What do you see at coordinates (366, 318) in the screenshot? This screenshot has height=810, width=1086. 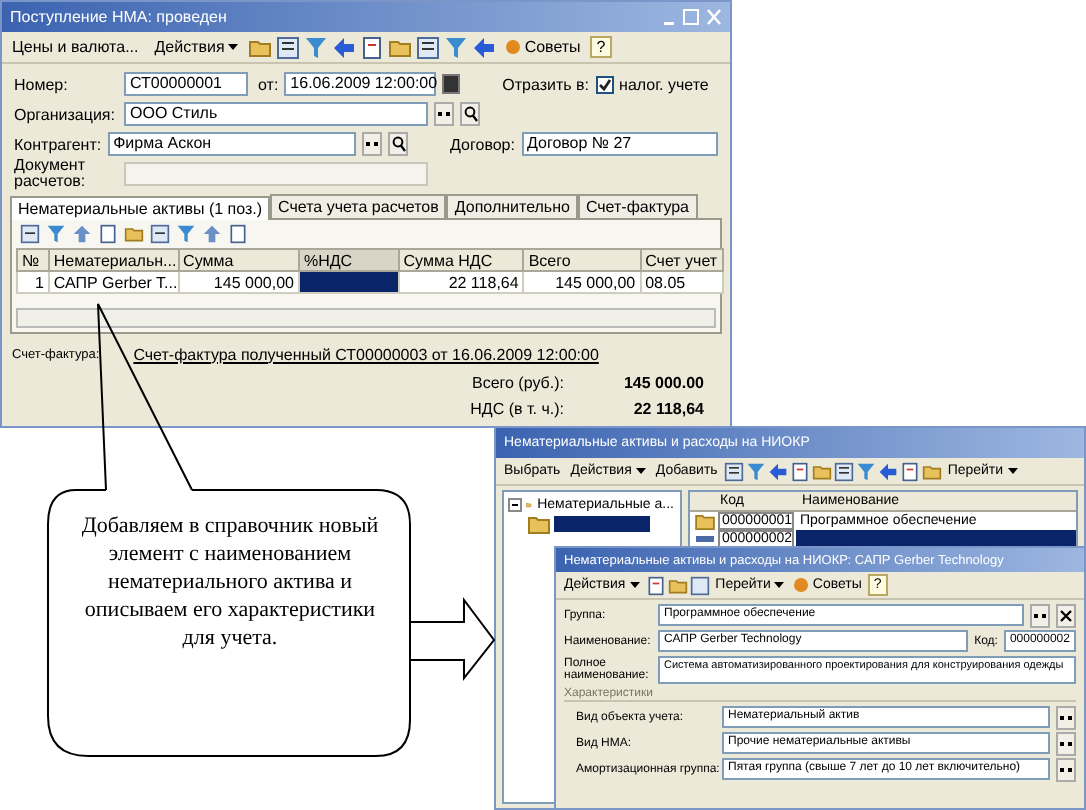 I see `horizontal-scrollbar` at bounding box center [366, 318].